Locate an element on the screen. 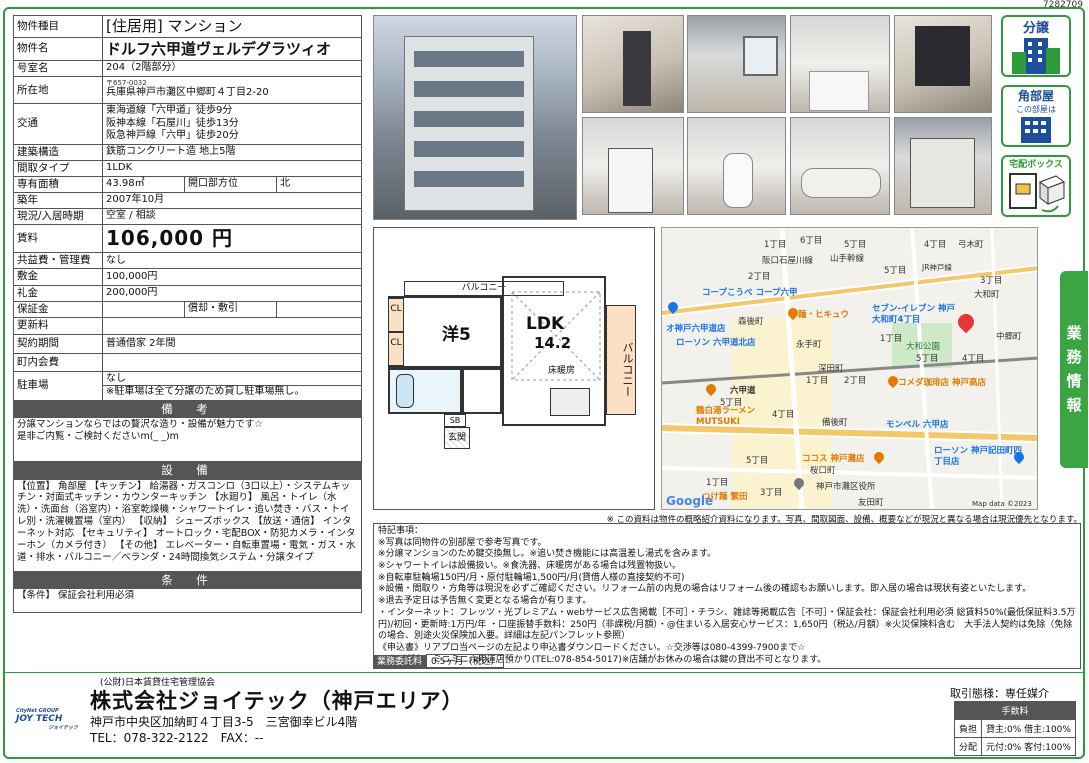  label-type: 物件種目 is located at coordinates (58, 26).